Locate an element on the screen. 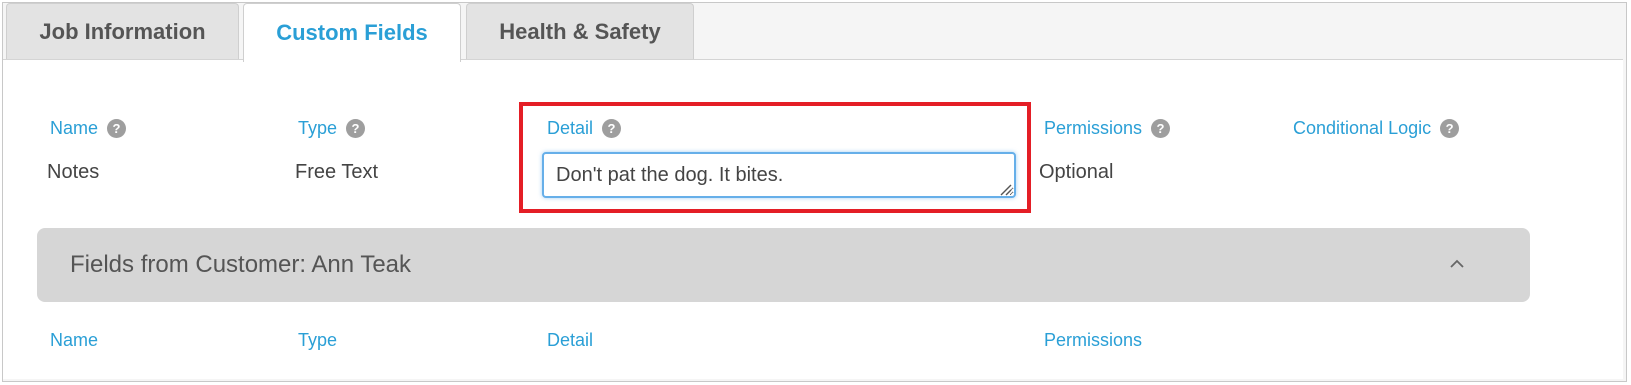  customer-header-detail-label: Detail is located at coordinates (570, 340).